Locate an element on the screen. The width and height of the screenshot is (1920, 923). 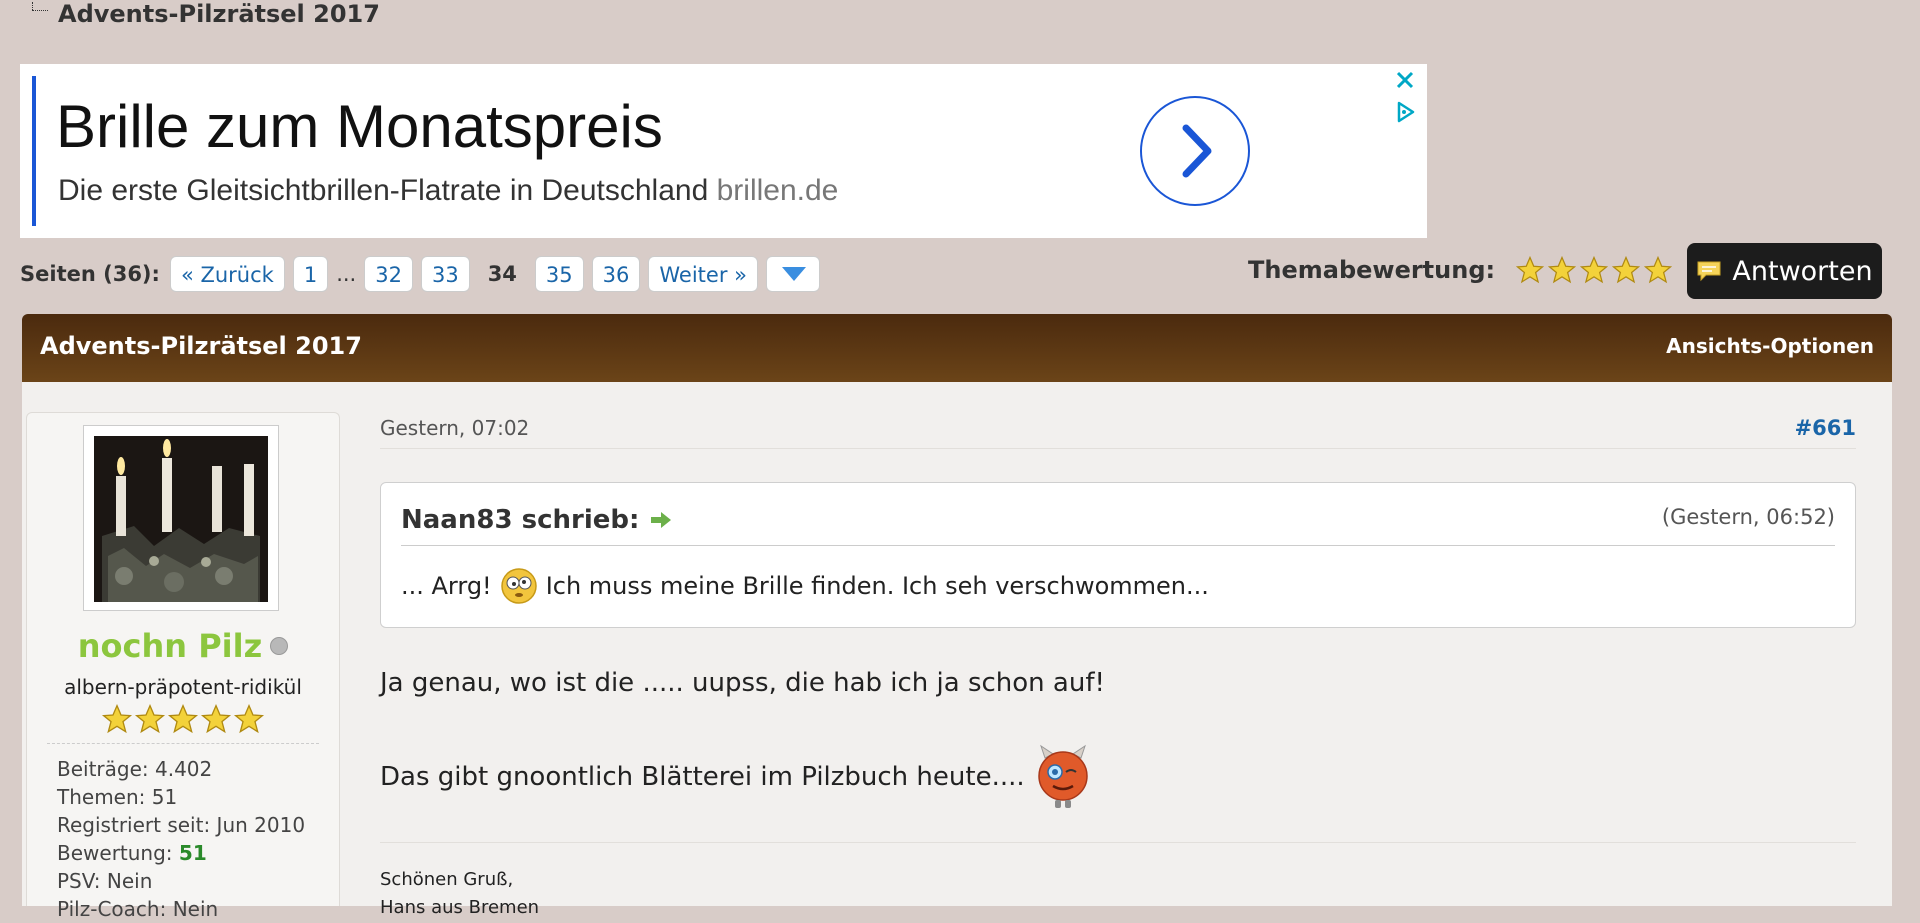
offline-status-icon is located at coordinates (279, 646).